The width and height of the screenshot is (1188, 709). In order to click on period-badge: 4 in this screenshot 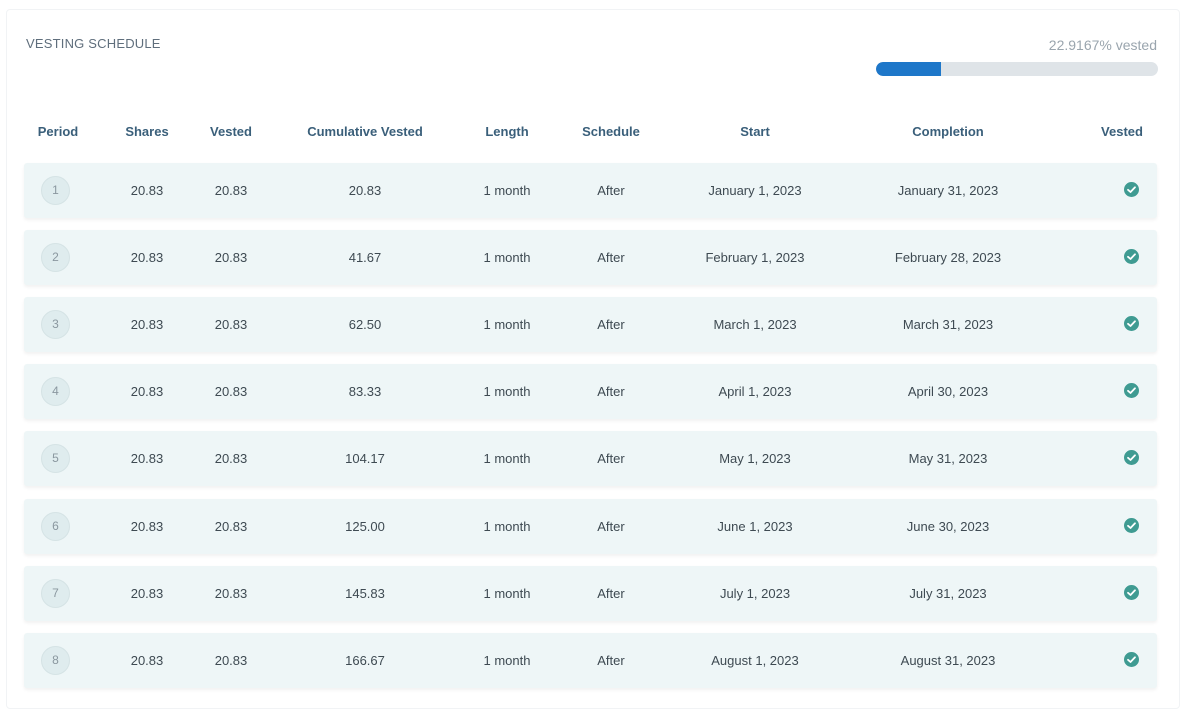, I will do `click(55, 391)`.